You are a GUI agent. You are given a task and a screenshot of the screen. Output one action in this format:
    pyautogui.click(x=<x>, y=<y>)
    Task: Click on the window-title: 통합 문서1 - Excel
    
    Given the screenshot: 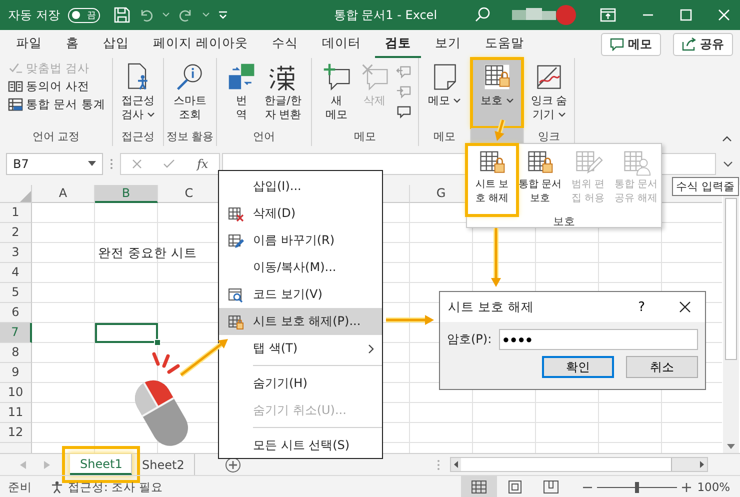 What is the action you would take?
    pyautogui.click(x=386, y=15)
    